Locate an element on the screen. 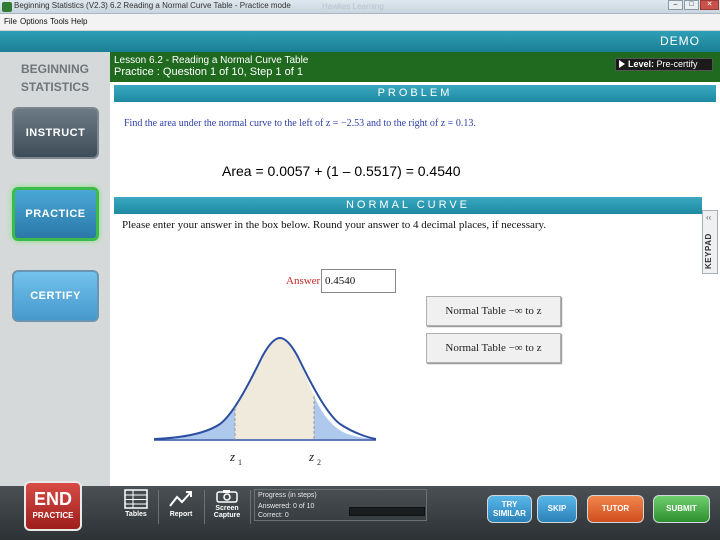  question-step: Practice : Question 1 of 10, Step 1 of 1 is located at coordinates (208, 72).